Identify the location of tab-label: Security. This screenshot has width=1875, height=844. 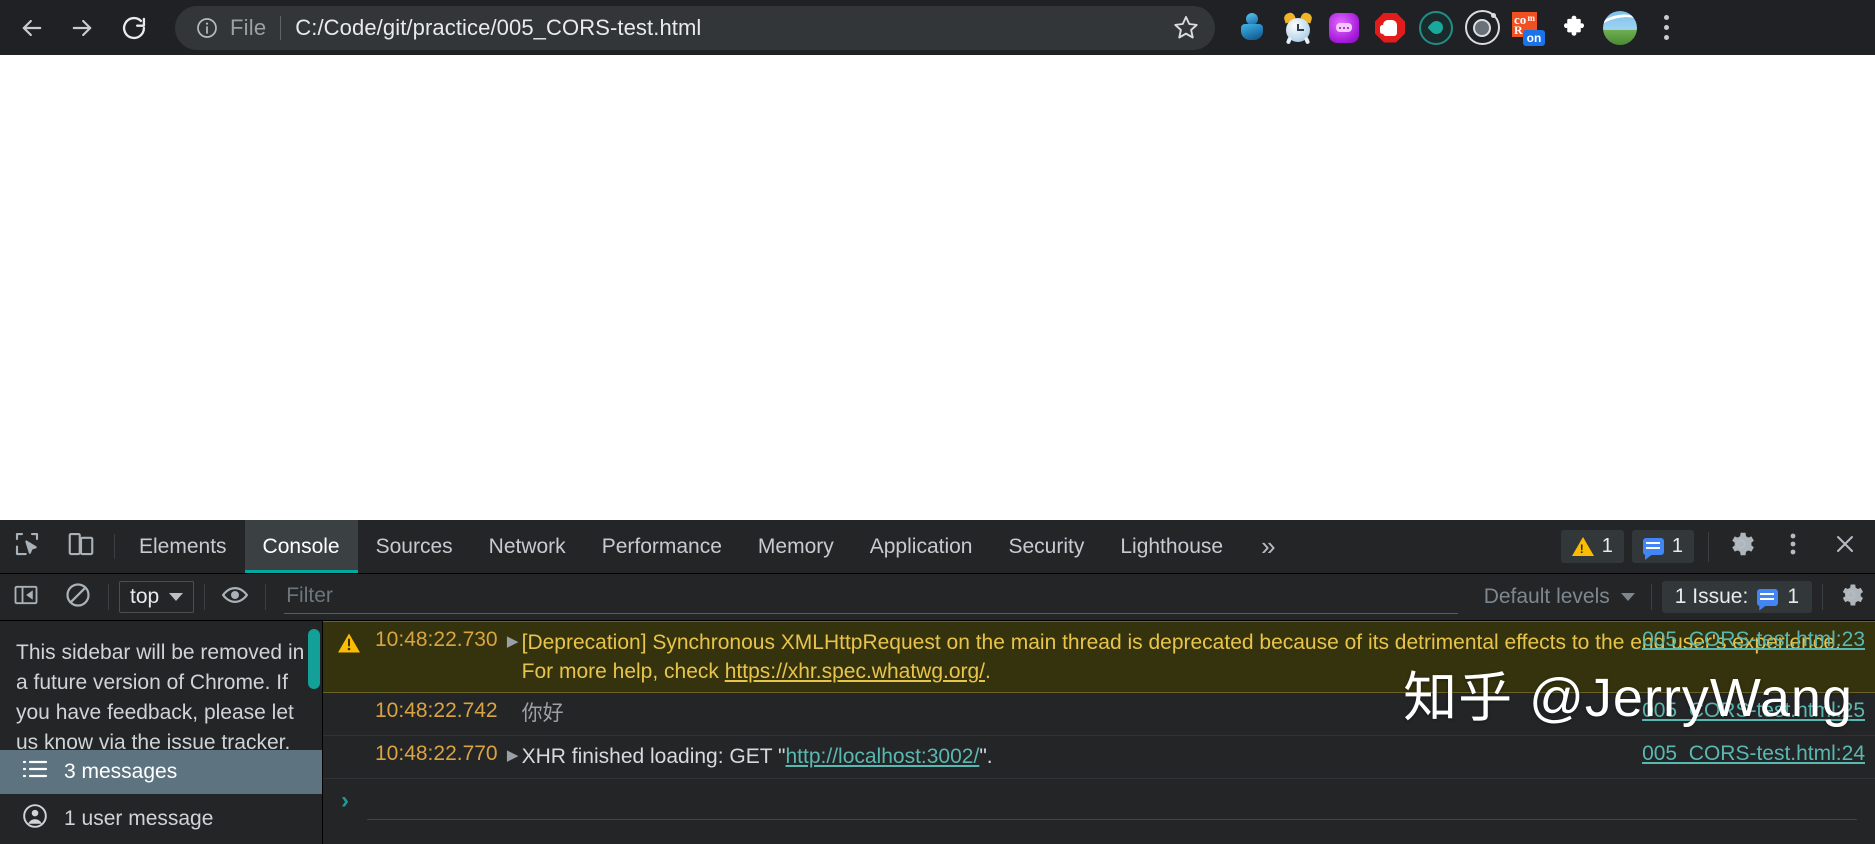
(1046, 546).